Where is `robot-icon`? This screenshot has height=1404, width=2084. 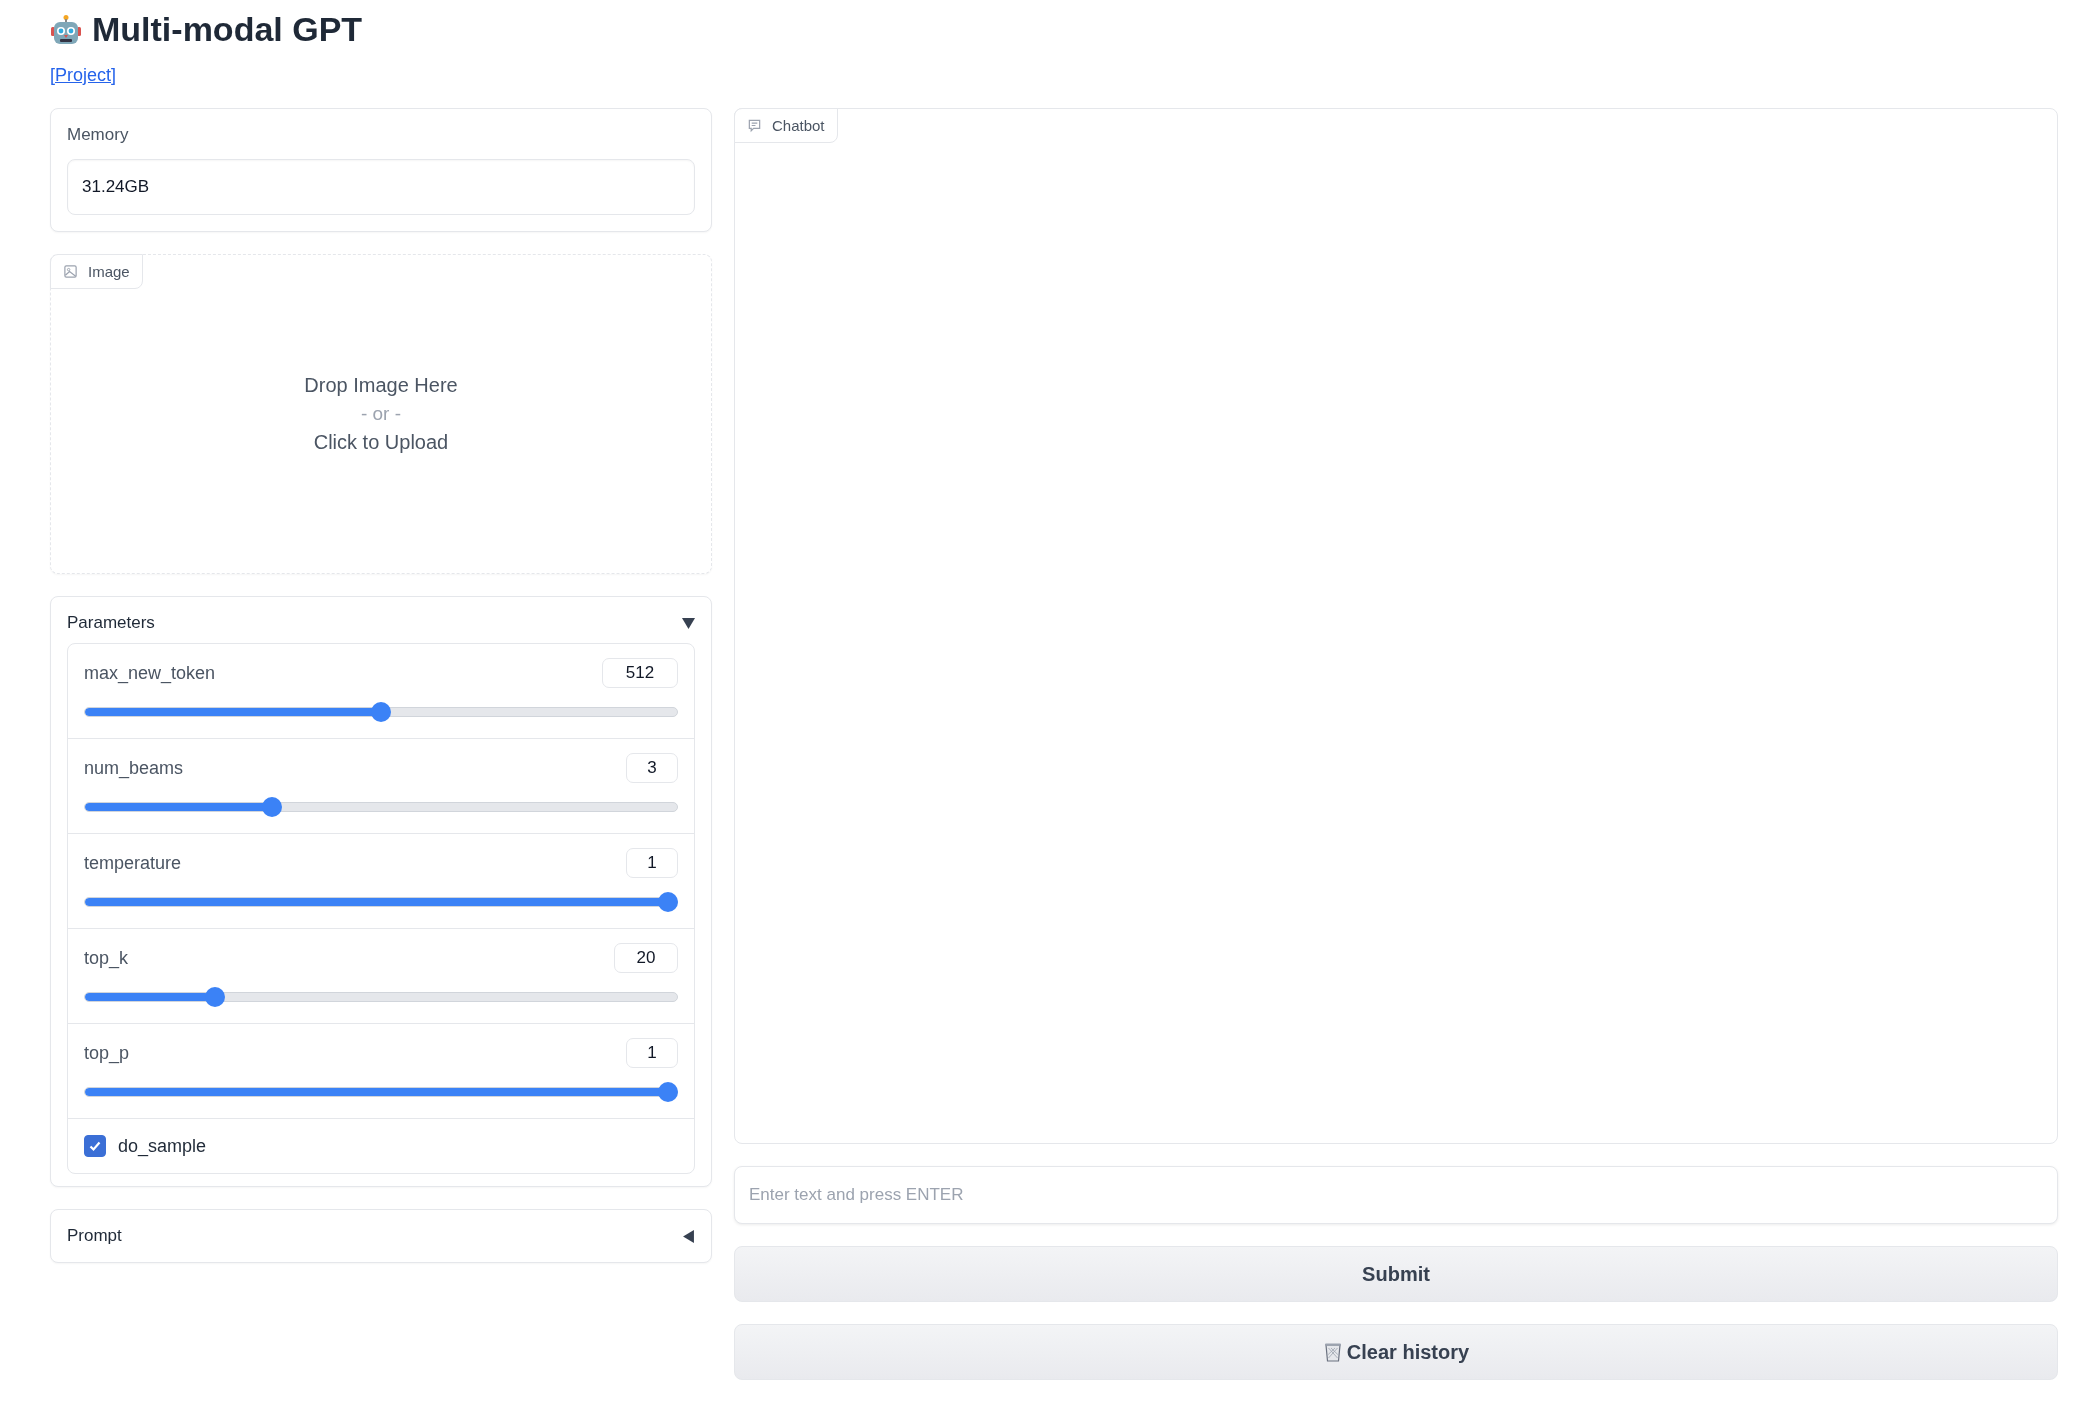
robot-icon is located at coordinates (66, 29).